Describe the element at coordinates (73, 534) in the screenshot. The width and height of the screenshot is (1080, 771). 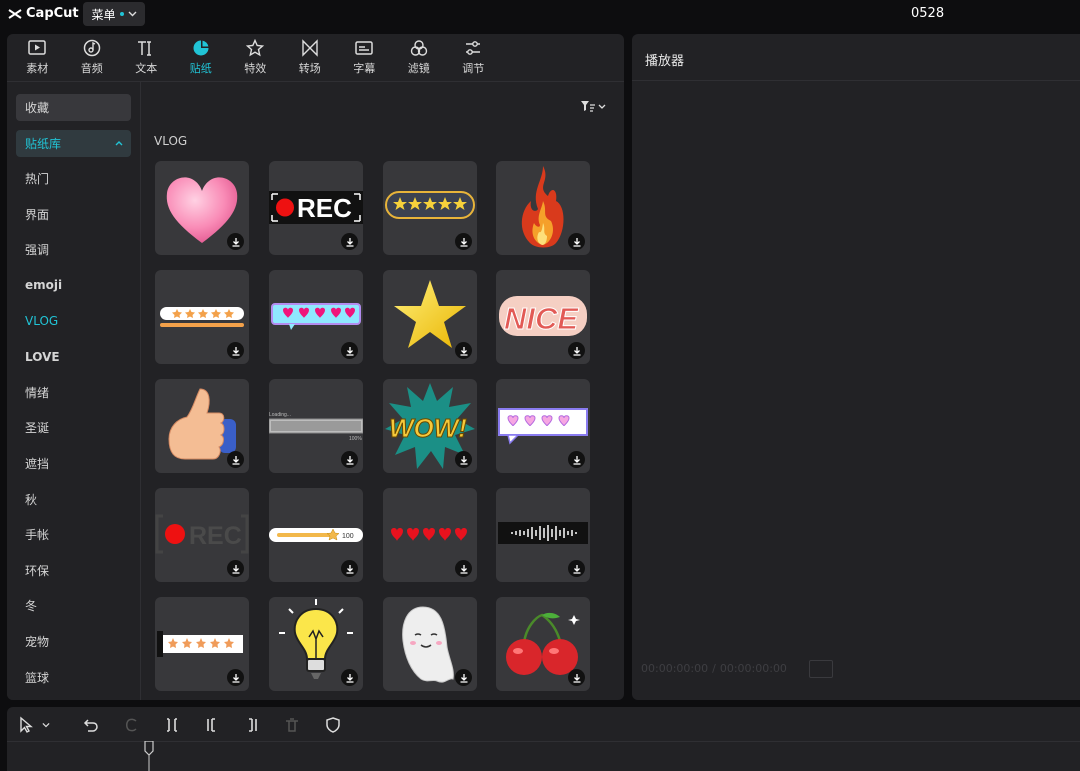
I see `sidebar-item-journal: 手帐` at that location.